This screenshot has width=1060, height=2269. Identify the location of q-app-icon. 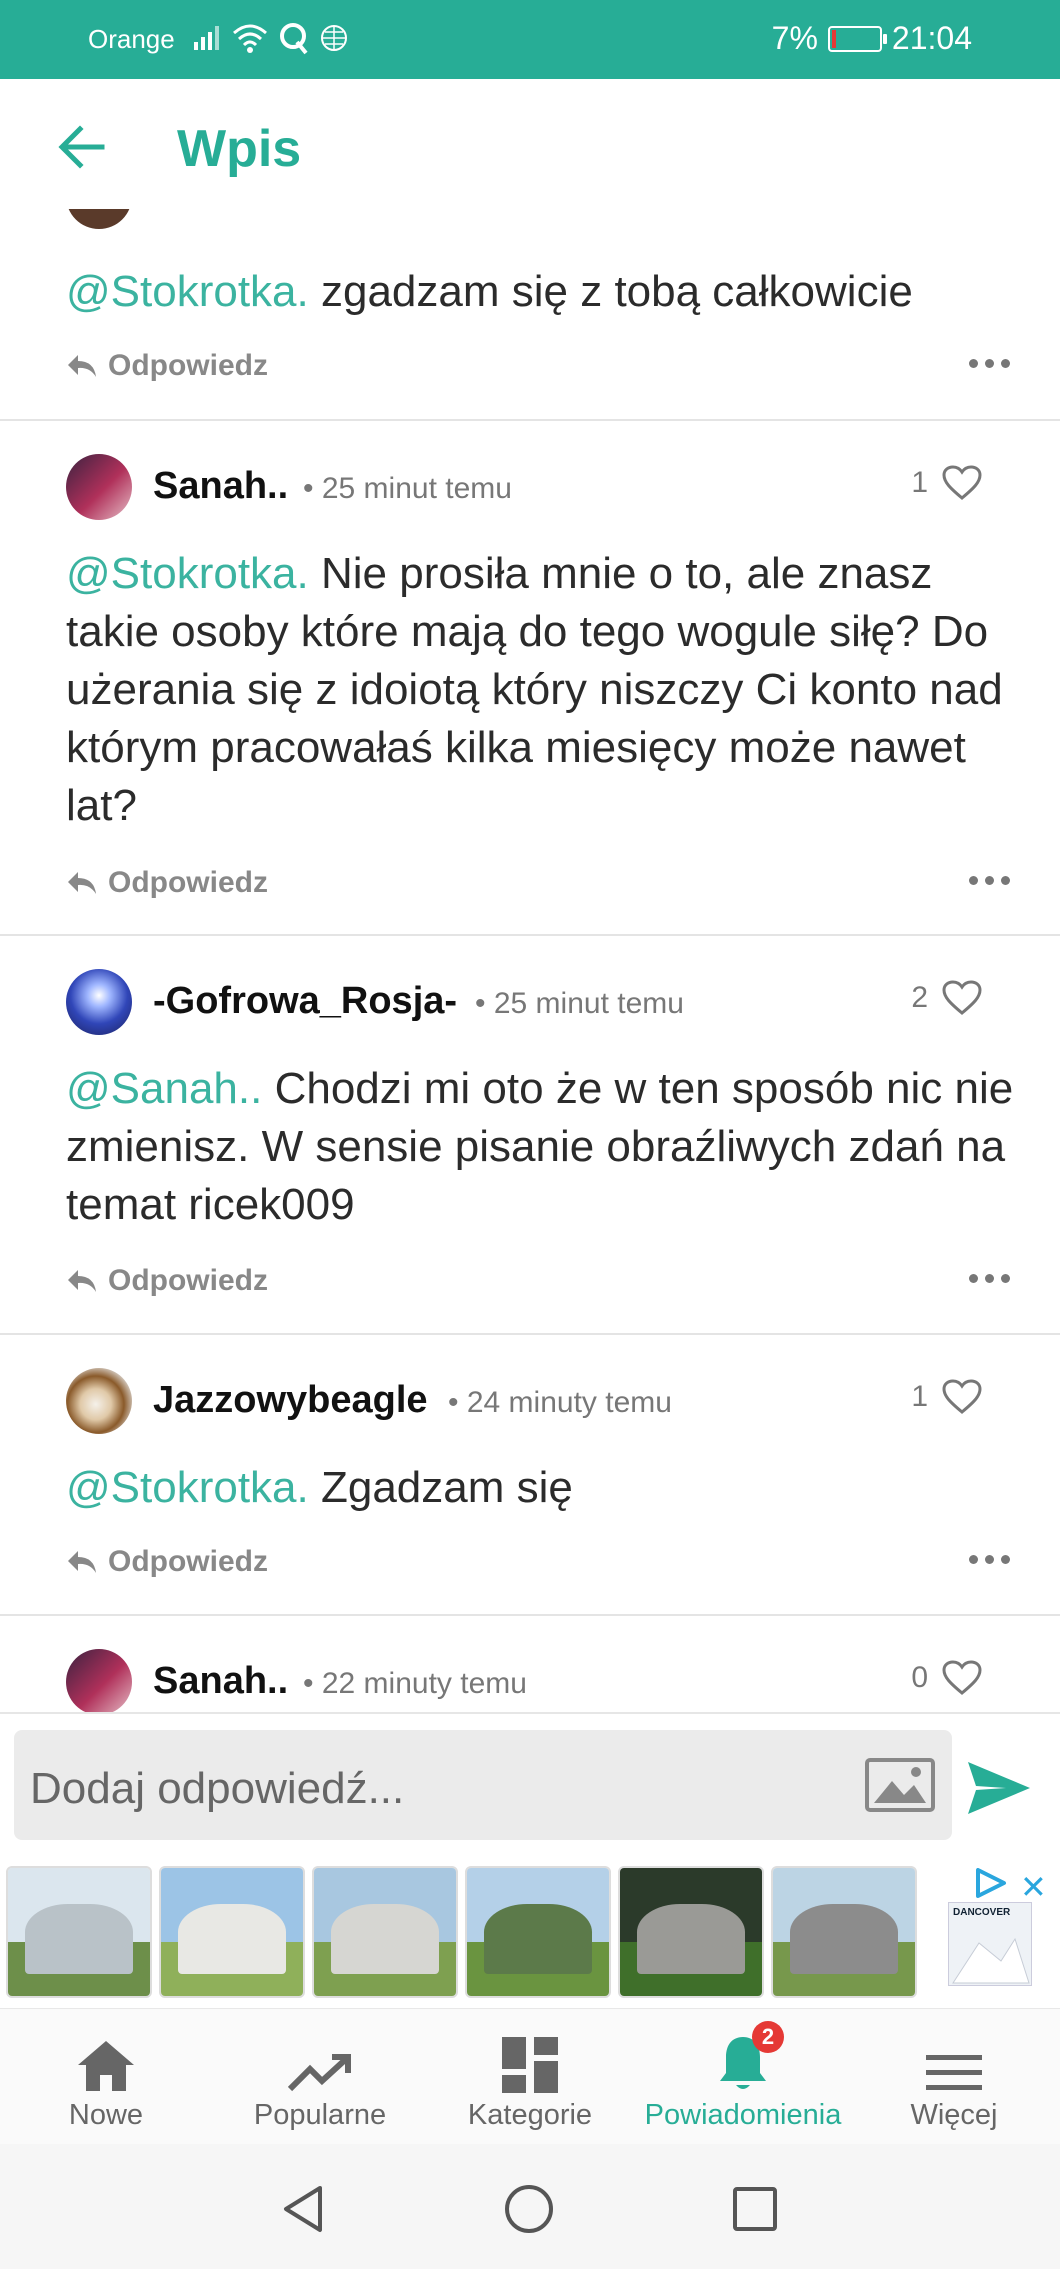
(294, 39).